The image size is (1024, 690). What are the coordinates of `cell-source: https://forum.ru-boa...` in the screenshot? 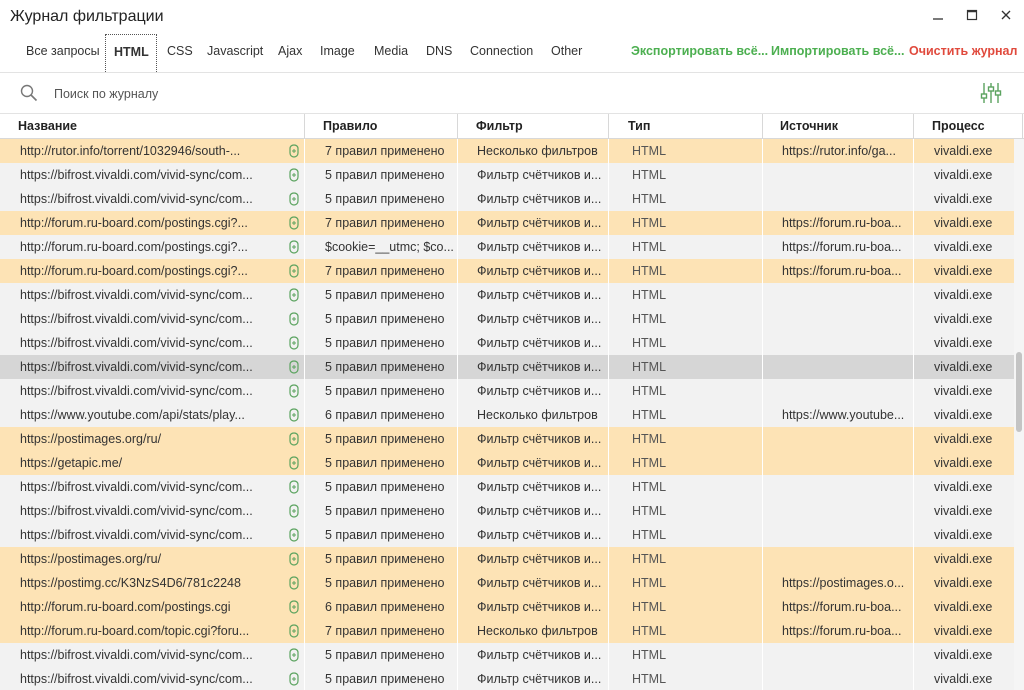 It's located at (842, 631).